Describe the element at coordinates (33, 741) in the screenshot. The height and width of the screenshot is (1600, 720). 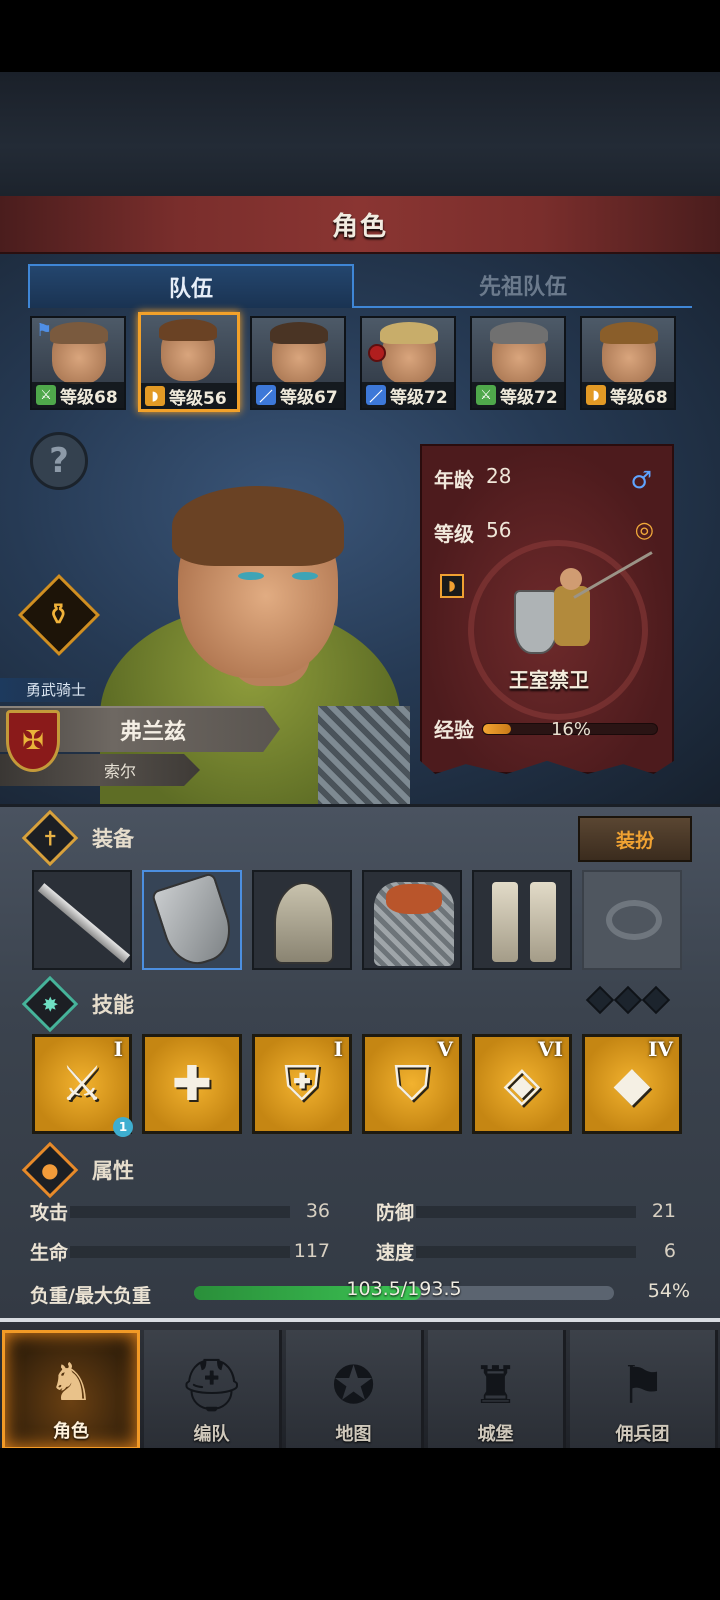
I see `family-crest-icon: ✠` at that location.